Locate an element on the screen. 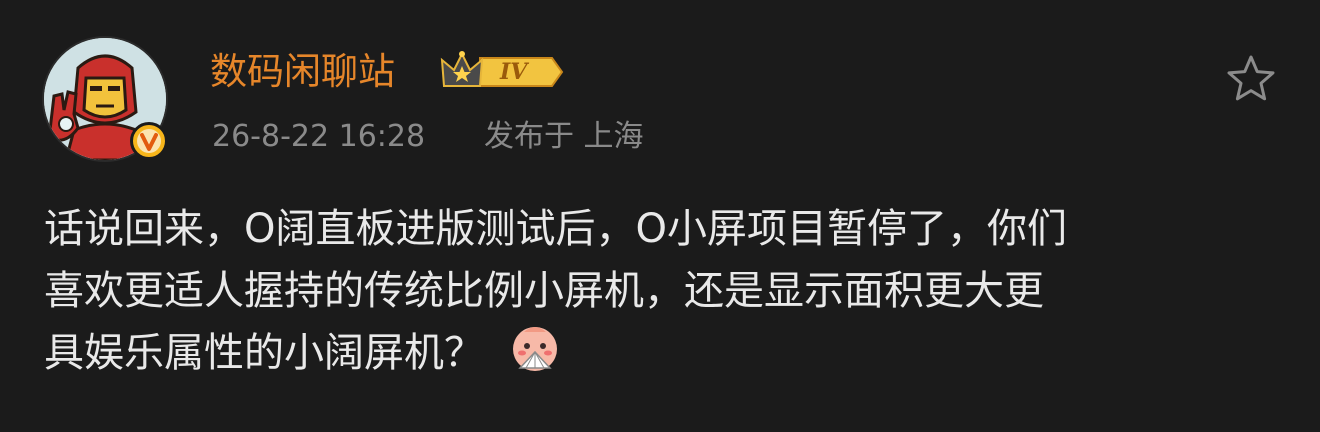 This screenshot has width=1320, height=432. post-location: 发布于 上海 is located at coordinates (564, 136).